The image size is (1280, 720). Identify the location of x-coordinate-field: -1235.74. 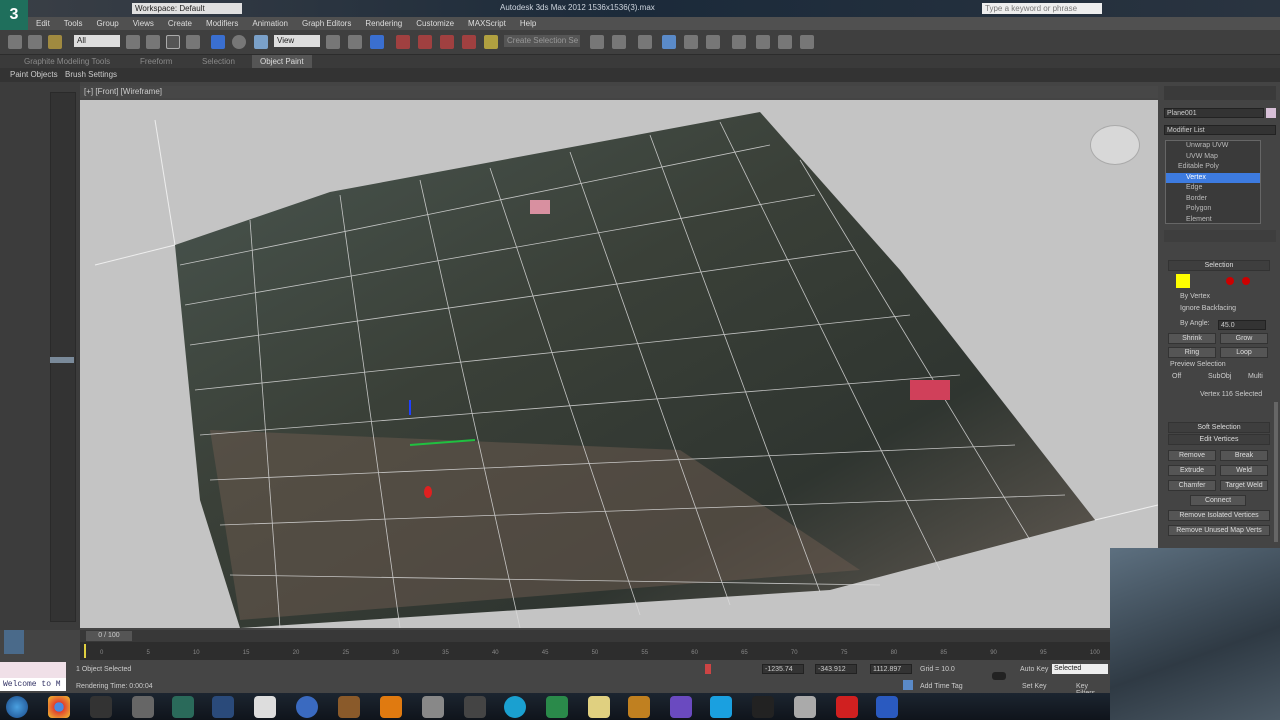
(783, 669).